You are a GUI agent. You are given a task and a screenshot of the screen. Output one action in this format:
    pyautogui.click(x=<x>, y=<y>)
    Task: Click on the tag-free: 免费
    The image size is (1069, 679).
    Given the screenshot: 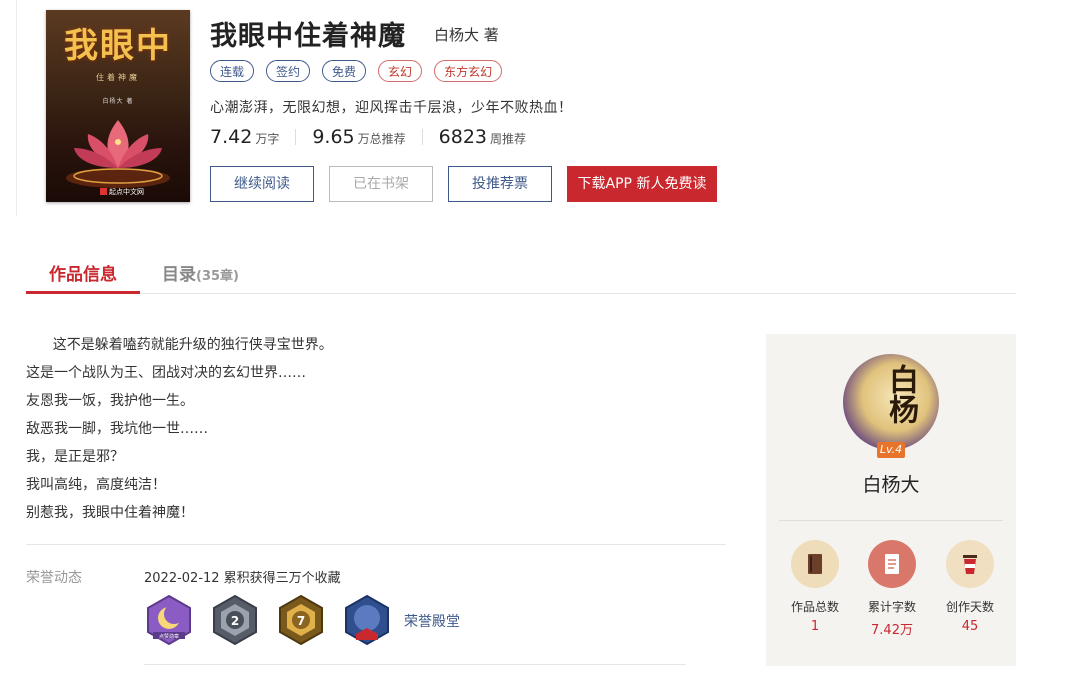 What is the action you would take?
    pyautogui.click(x=344, y=71)
    